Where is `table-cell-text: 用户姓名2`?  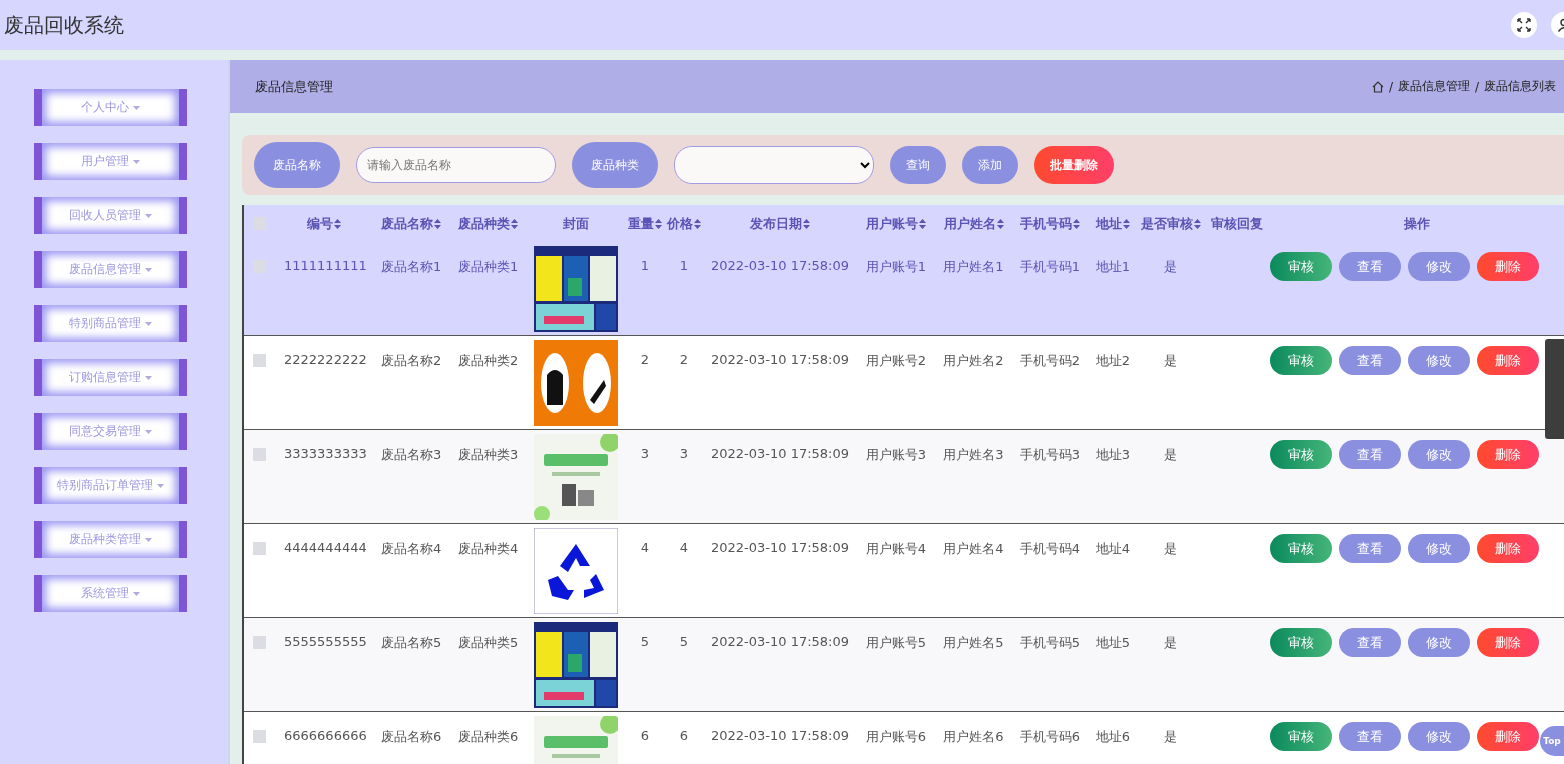
table-cell-text: 用户姓名2 is located at coordinates (973, 361).